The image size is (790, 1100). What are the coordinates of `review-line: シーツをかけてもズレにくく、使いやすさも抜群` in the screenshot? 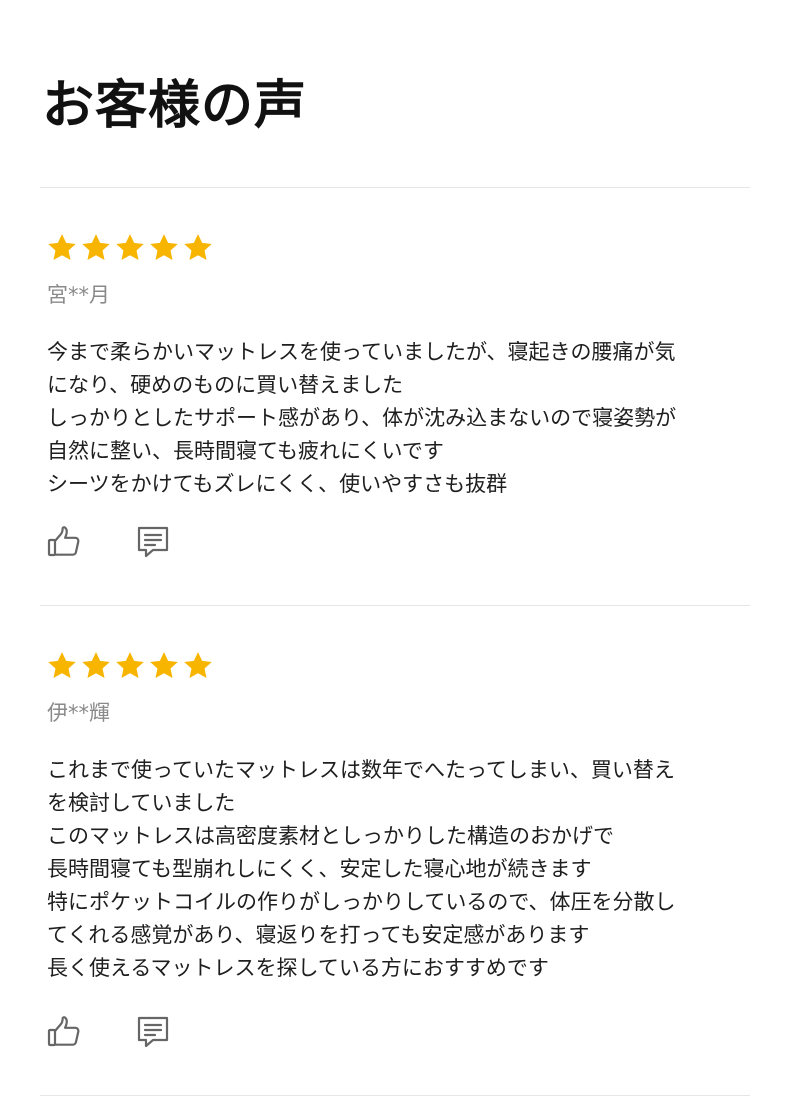 It's located at (277, 484).